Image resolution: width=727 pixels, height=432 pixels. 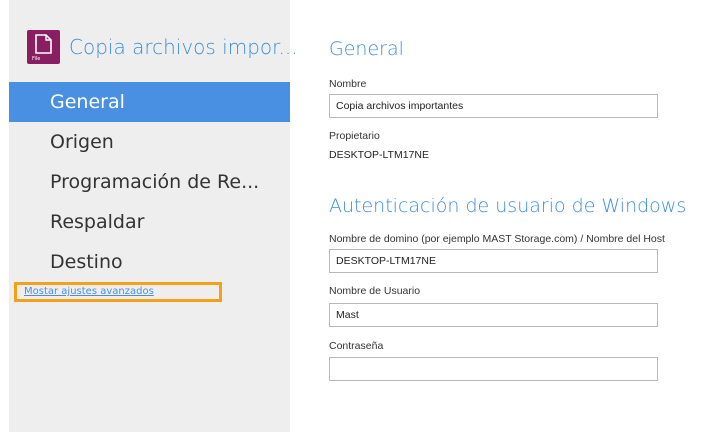 I want to click on password-input, so click(x=493, y=369).